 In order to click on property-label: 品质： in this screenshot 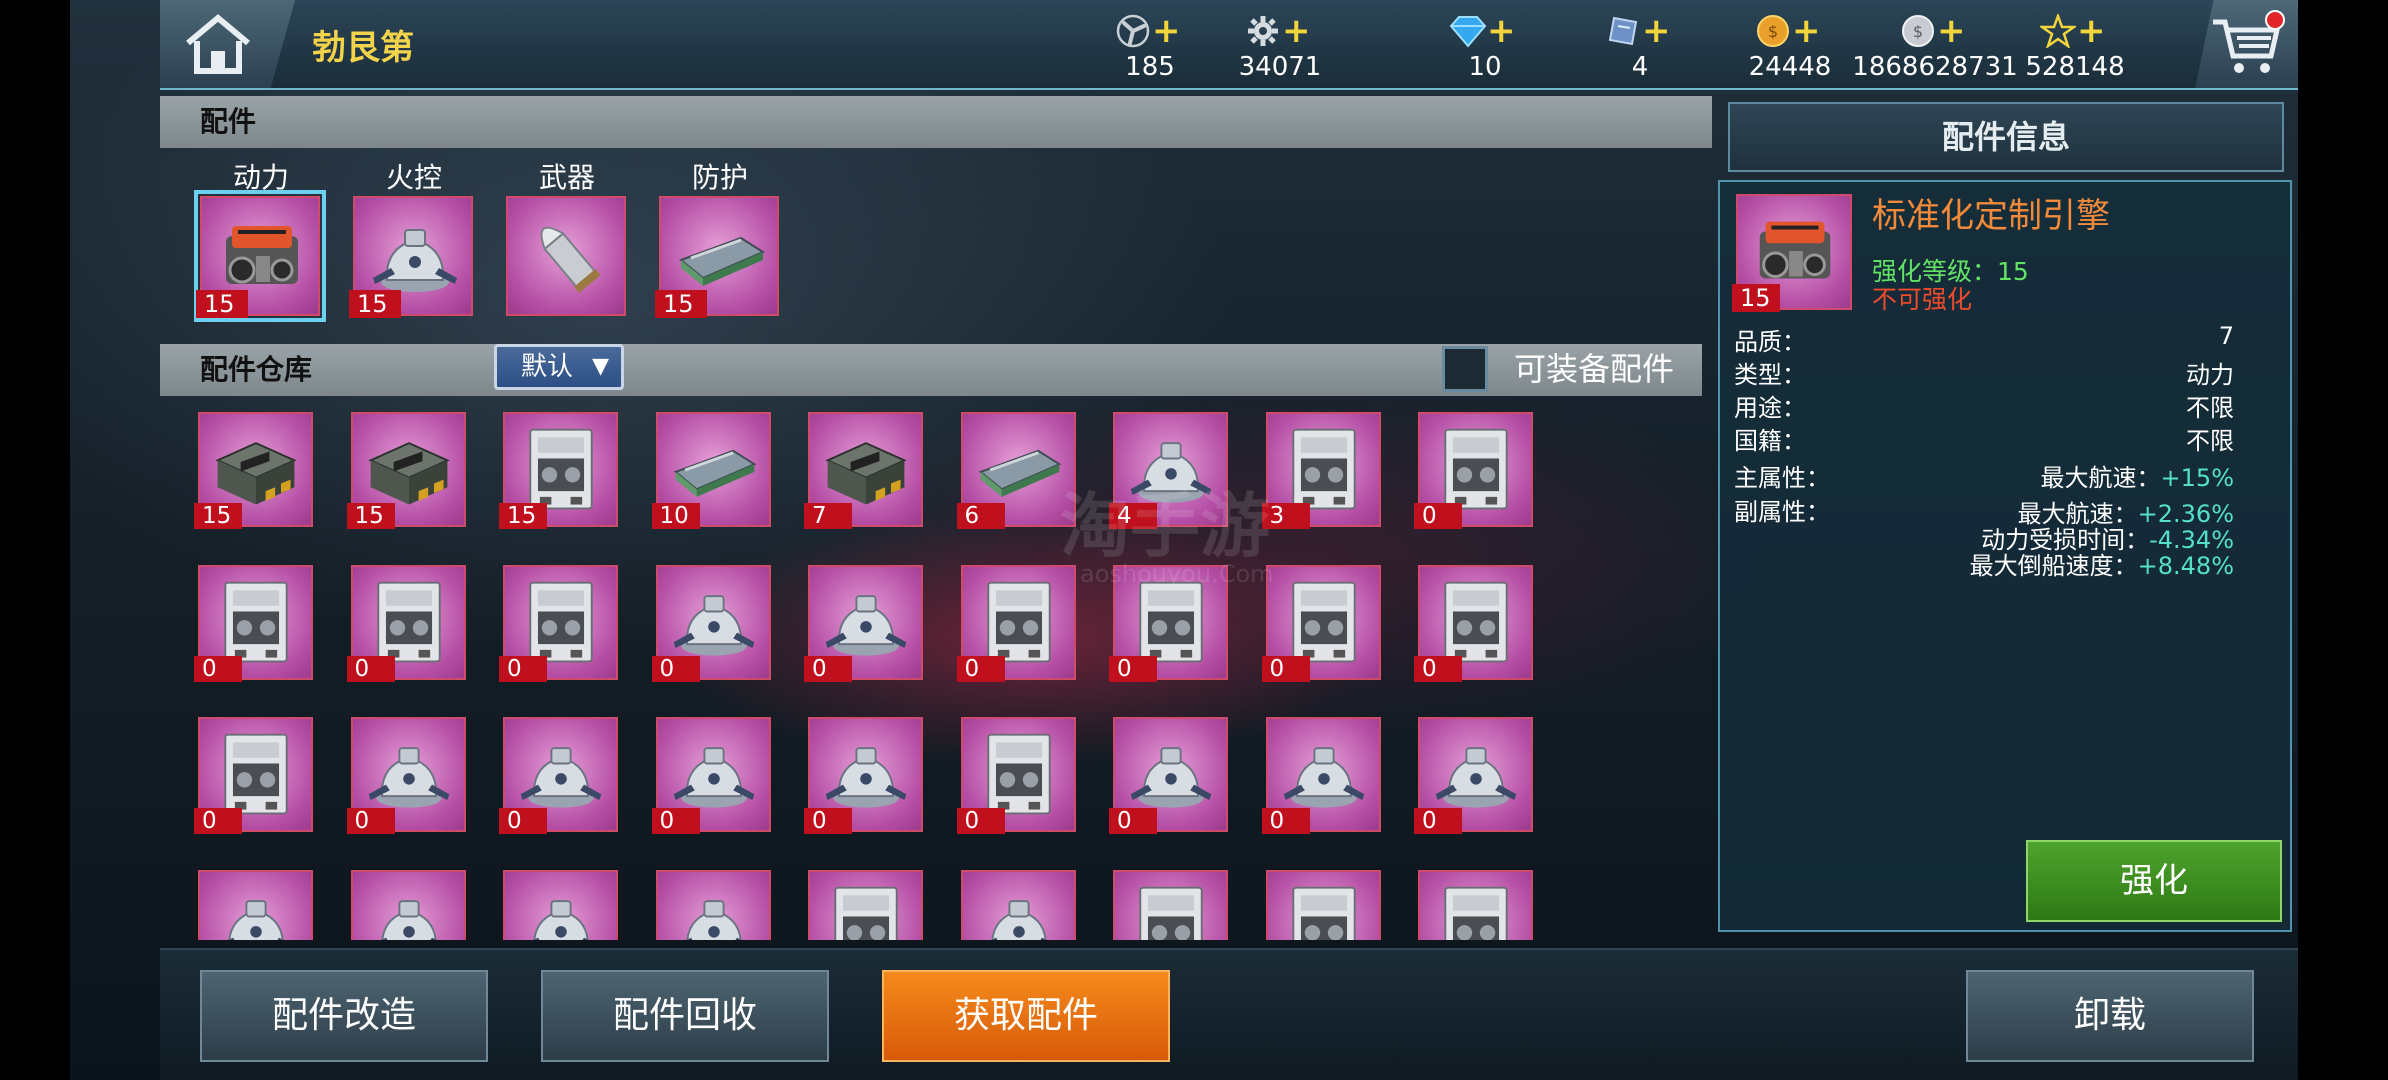, I will do `click(1770, 342)`.